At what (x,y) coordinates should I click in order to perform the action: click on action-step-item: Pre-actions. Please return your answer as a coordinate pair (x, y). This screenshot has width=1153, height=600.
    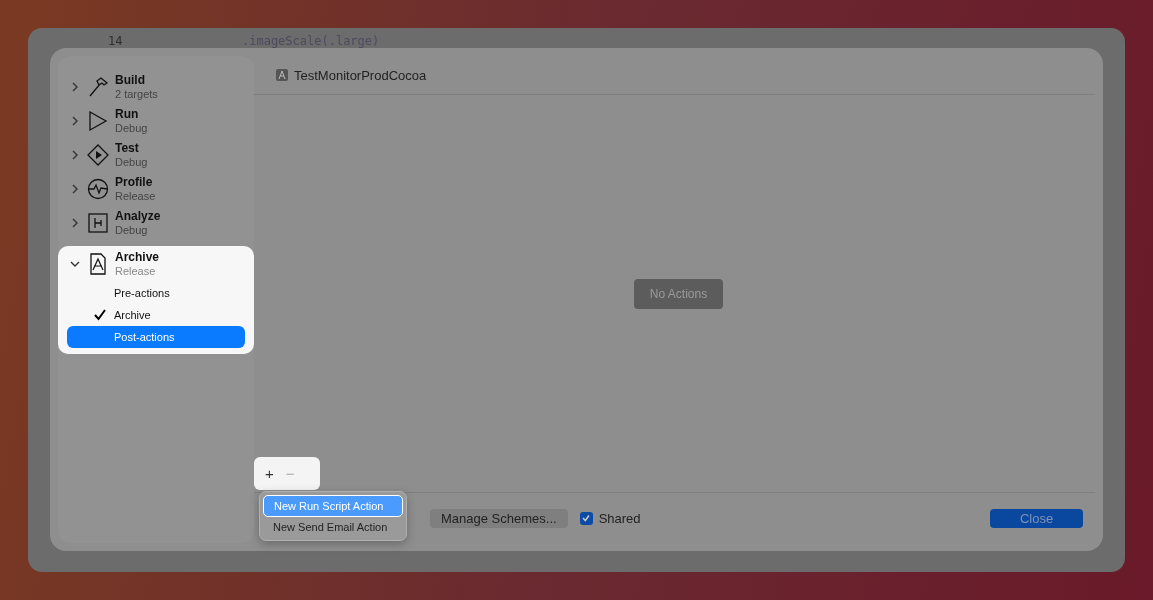
    Looking at the image, I should click on (156, 293).